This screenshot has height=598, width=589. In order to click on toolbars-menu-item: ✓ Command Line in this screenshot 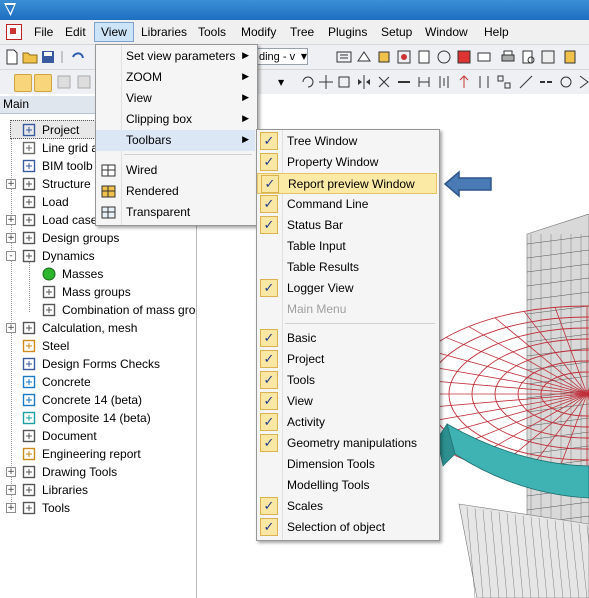, I will do `click(347, 204)`.